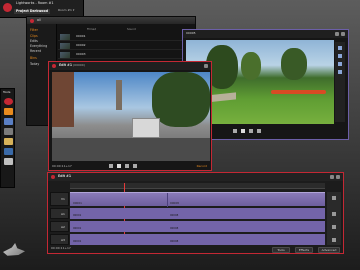 This screenshot has width=360, height=270. What do you see at coordinates (32, 12) in the screenshot?
I see `project-label: Project Darkwood` at bounding box center [32, 12].